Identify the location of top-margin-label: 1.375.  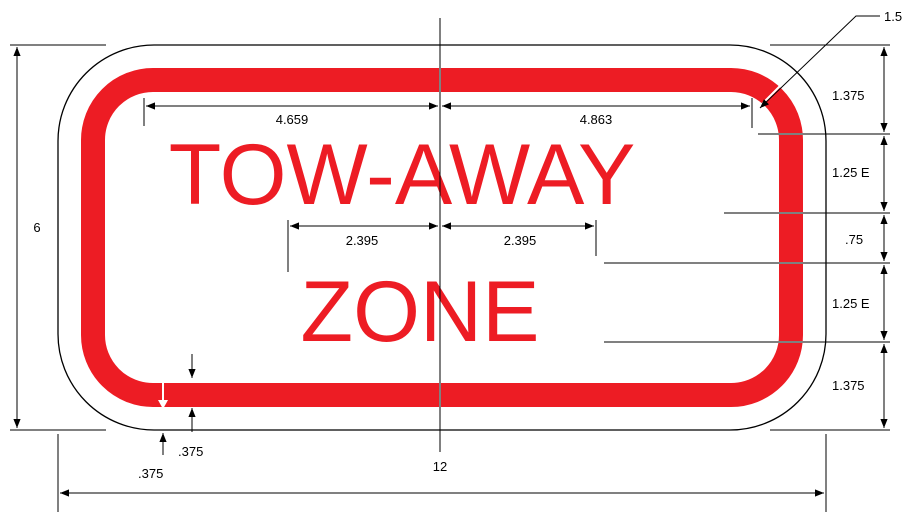
(848, 95).